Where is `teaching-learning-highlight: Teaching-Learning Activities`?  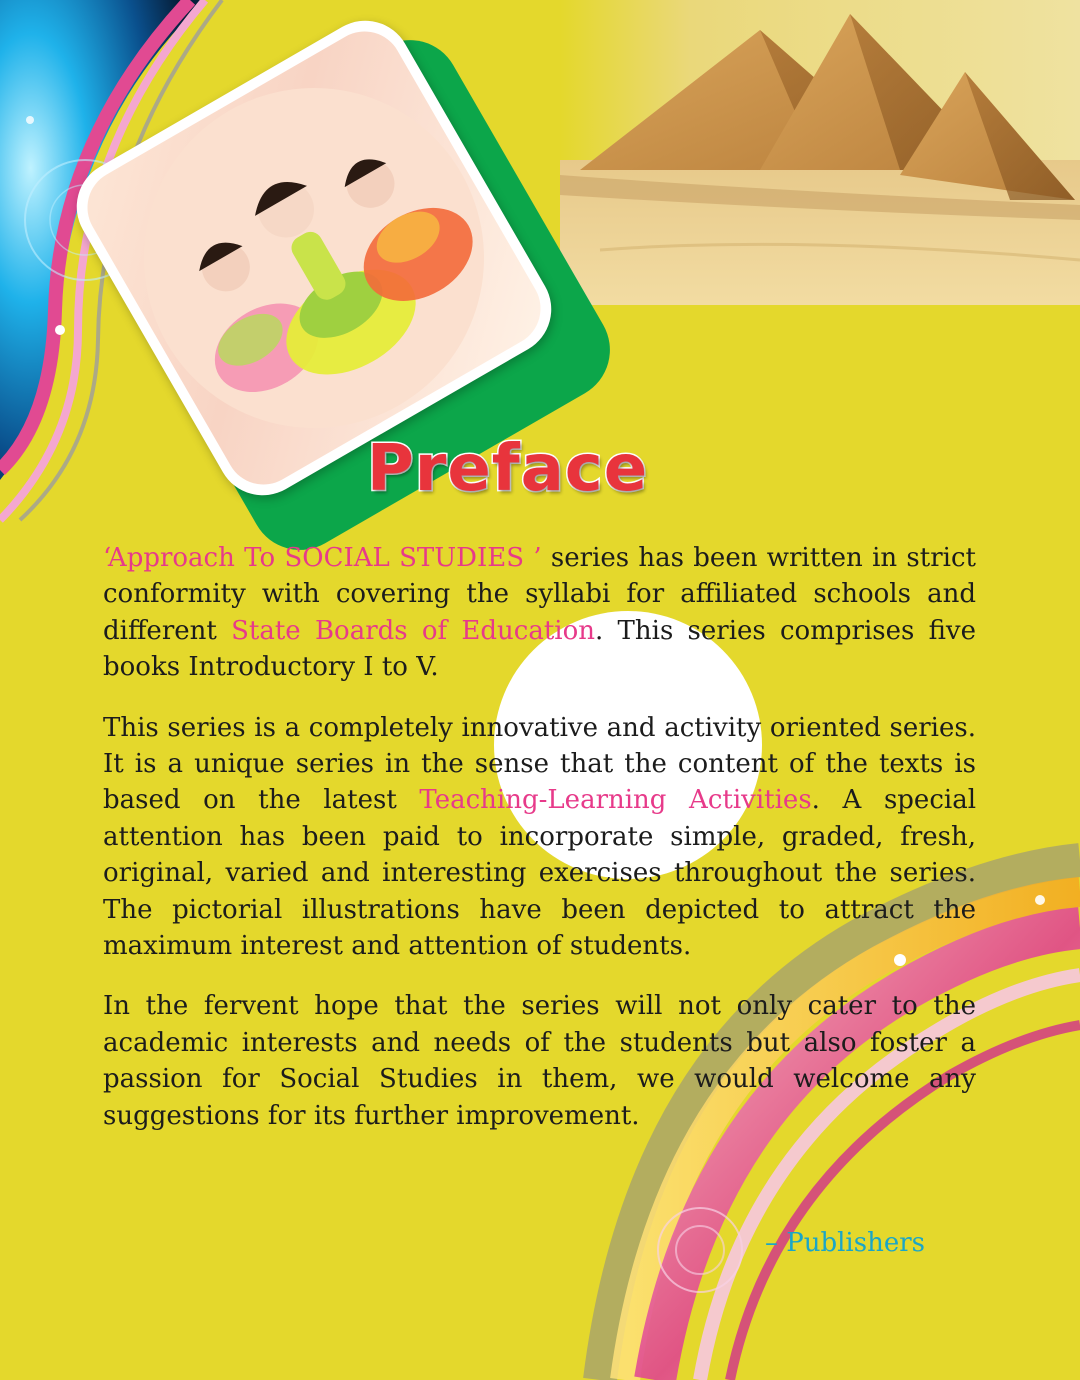 teaching-learning-highlight: Teaching-Learning Activities is located at coordinates (615, 800).